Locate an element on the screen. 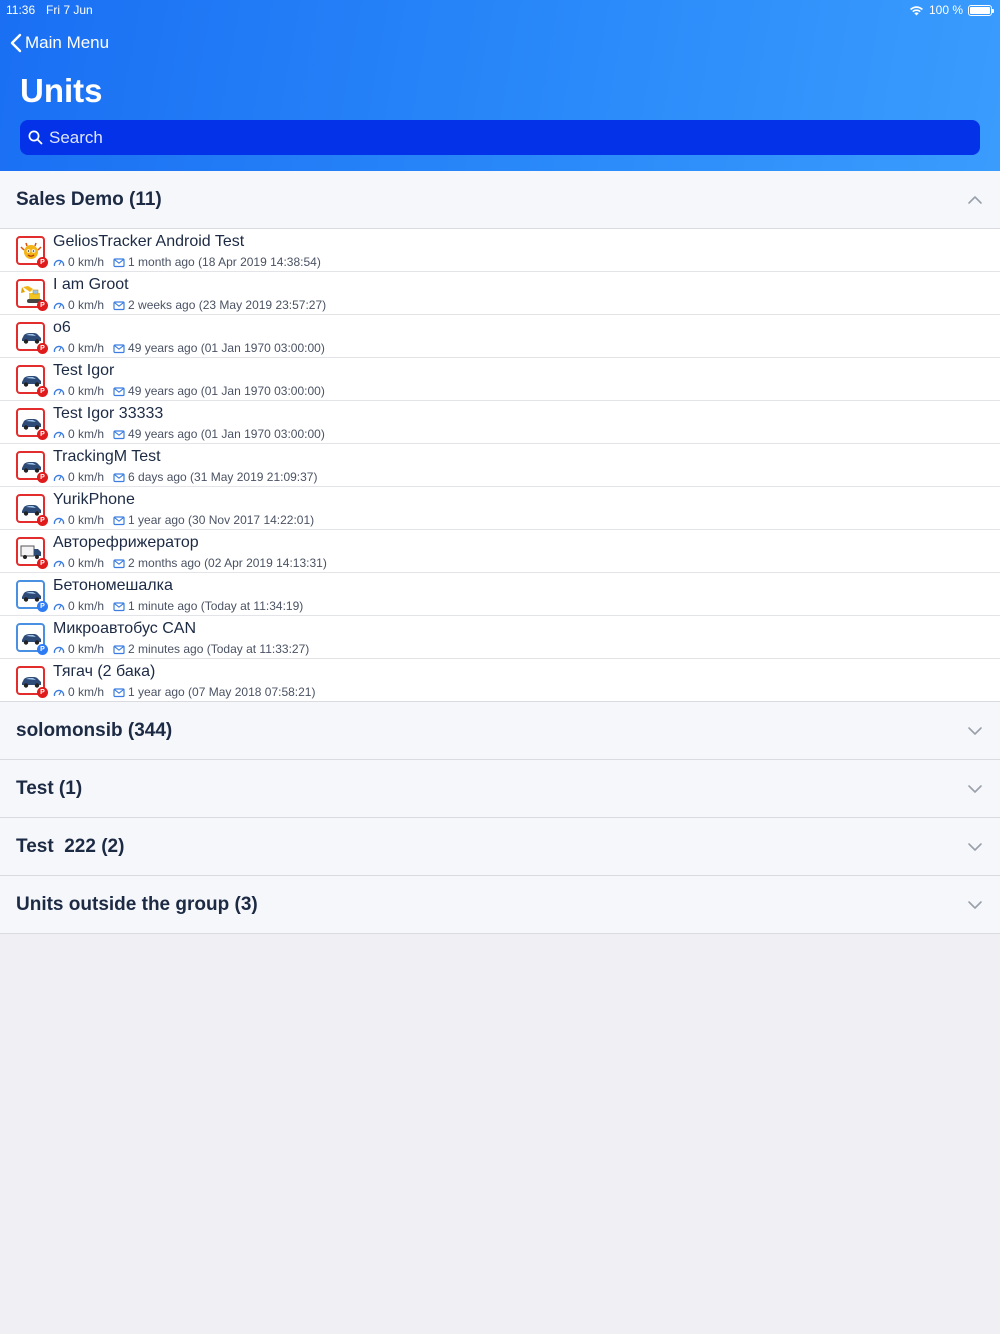  group-title: Units outside the group (3) is located at coordinates (137, 904).